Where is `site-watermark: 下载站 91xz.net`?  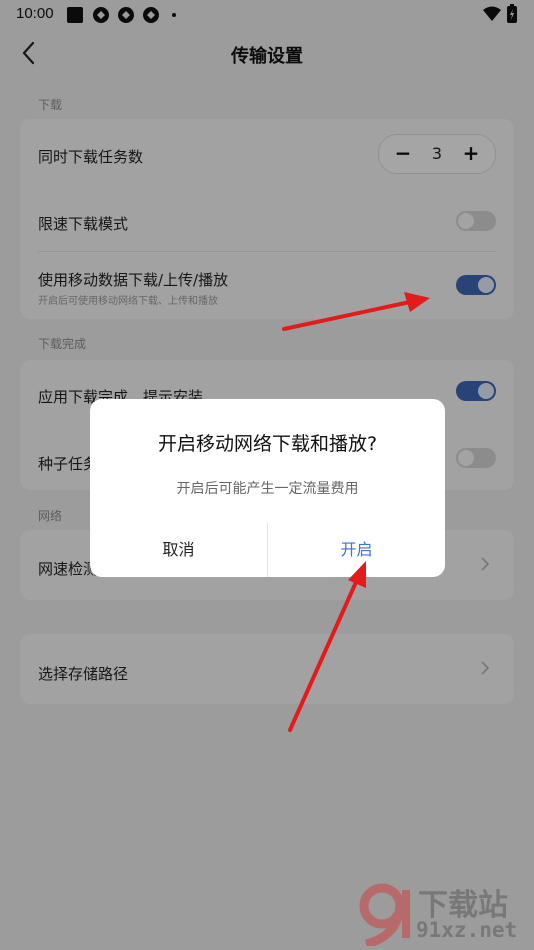 site-watermark: 下载站 91xz.net is located at coordinates (441, 913).